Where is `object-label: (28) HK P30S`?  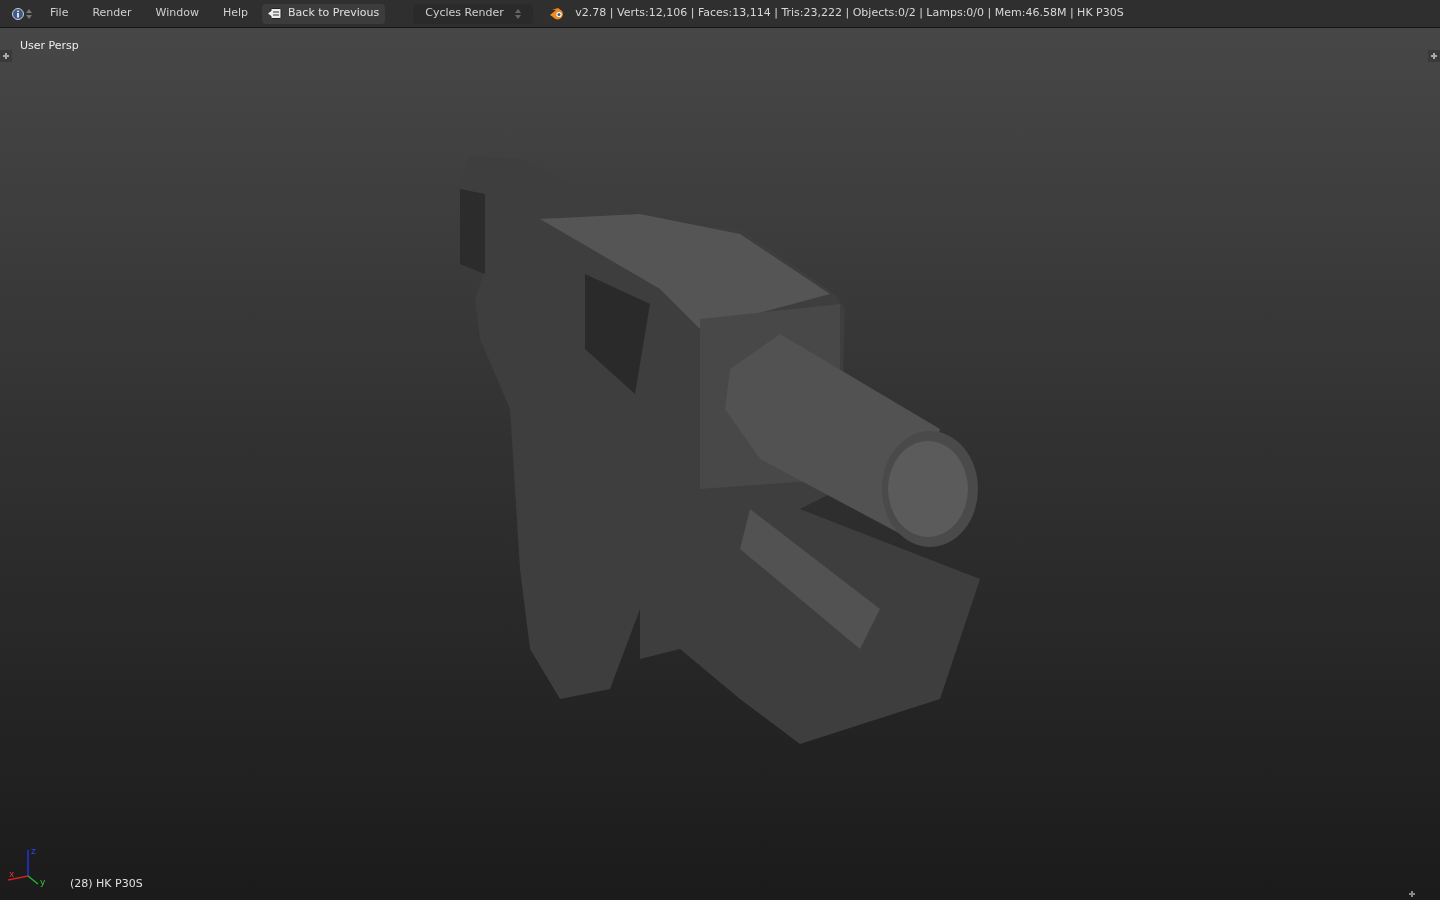
object-label: (28) HK P30S is located at coordinates (106, 883).